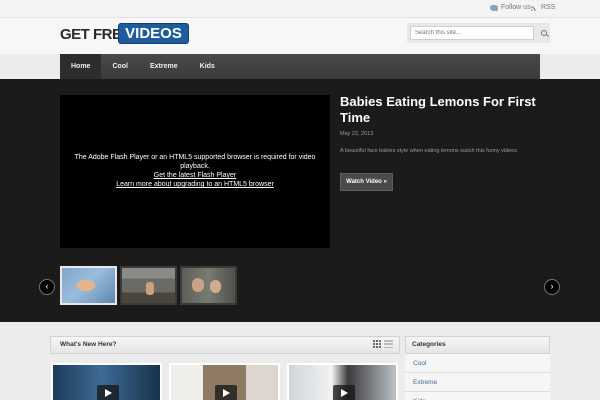 The height and width of the screenshot is (400, 600). Describe the element at coordinates (88, 344) in the screenshot. I see `whats-new-title: What's New Here?` at that location.